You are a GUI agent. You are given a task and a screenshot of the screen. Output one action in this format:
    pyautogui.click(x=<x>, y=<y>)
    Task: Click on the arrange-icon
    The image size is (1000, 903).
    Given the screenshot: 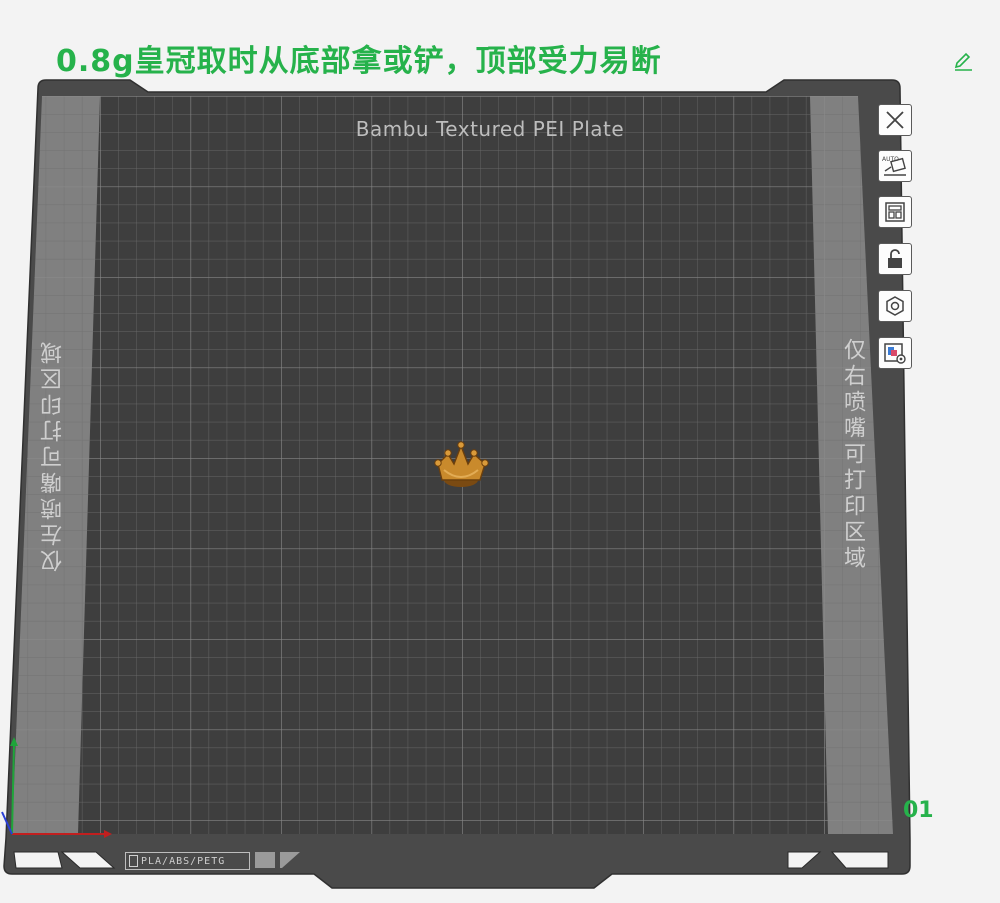 What is the action you would take?
    pyautogui.click(x=895, y=212)
    